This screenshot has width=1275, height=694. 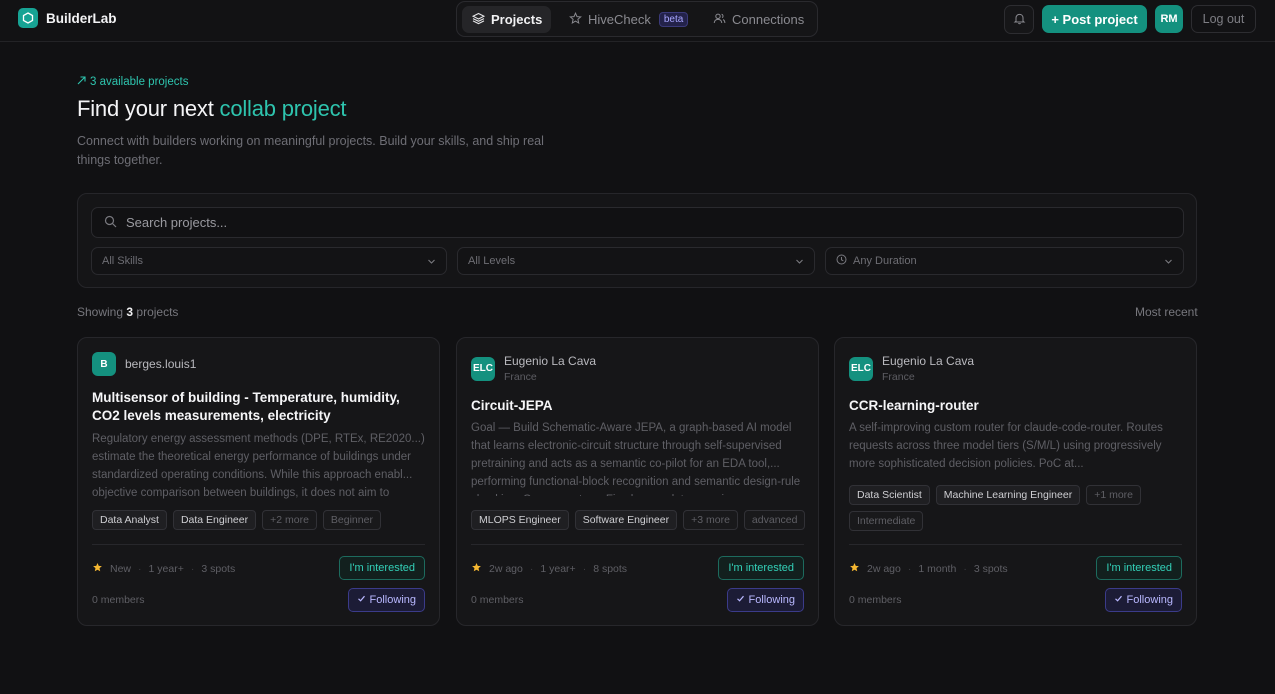 What do you see at coordinates (889, 495) in the screenshot?
I see `skill-tag: Data Scientist` at bounding box center [889, 495].